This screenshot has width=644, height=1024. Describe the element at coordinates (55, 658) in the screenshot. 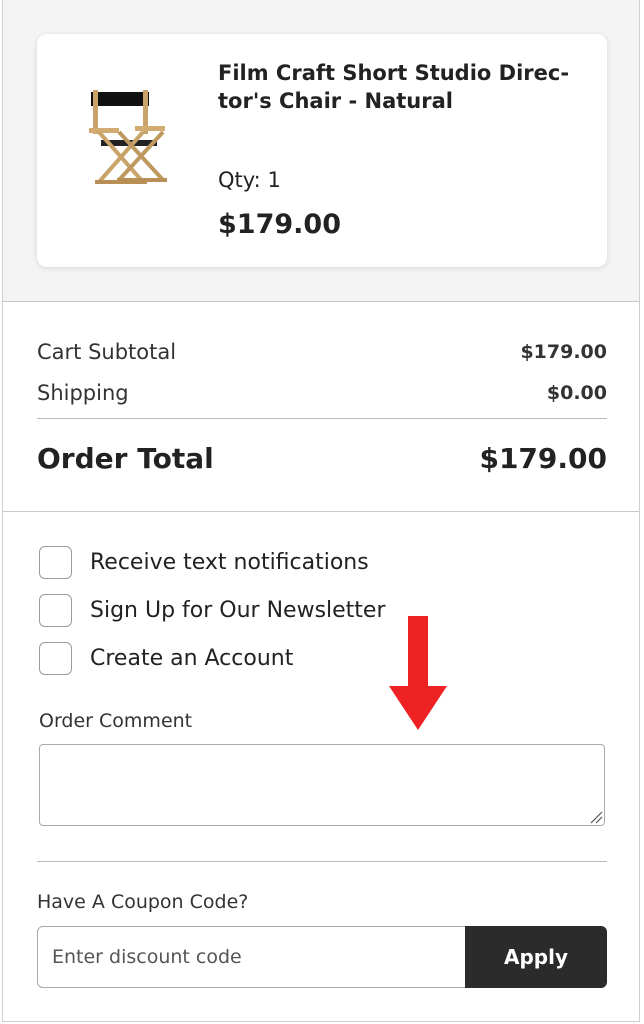

I see `create-account-checkbox` at that location.